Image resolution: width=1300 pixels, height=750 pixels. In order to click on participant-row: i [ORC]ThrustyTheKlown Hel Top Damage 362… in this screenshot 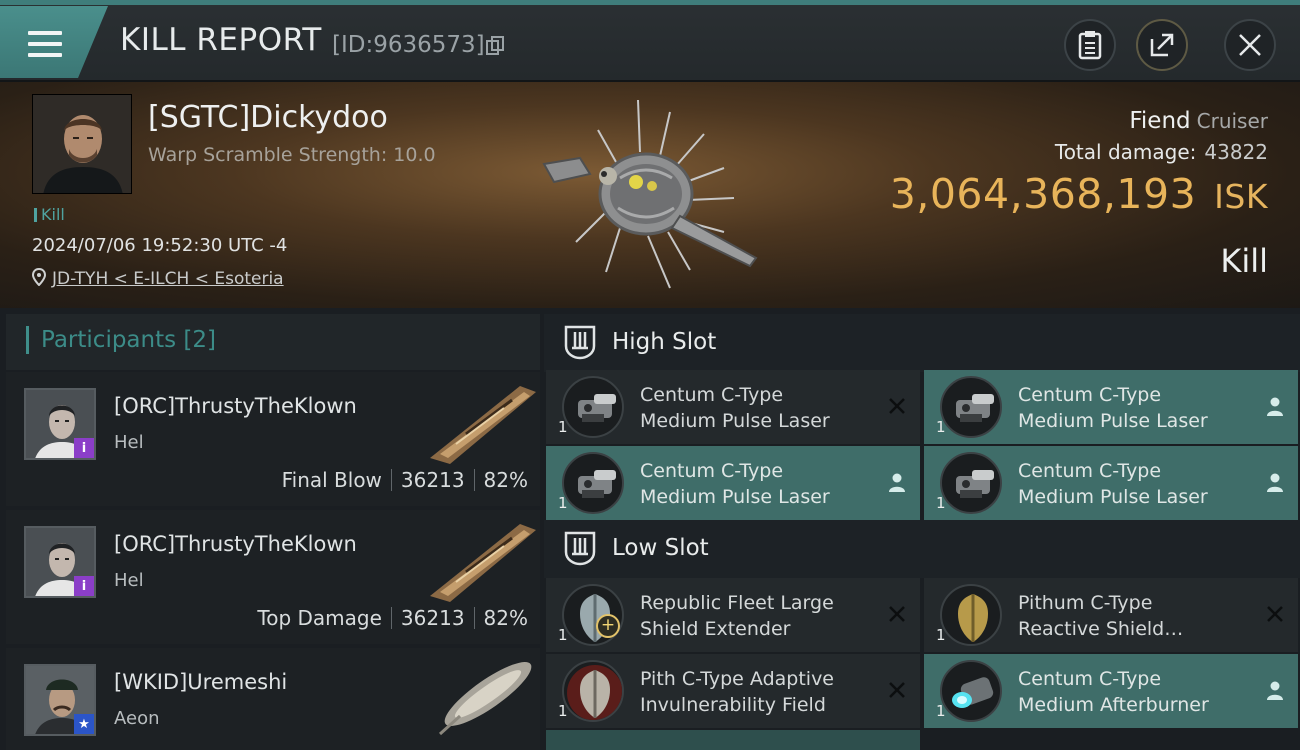, I will do `click(273, 577)`.